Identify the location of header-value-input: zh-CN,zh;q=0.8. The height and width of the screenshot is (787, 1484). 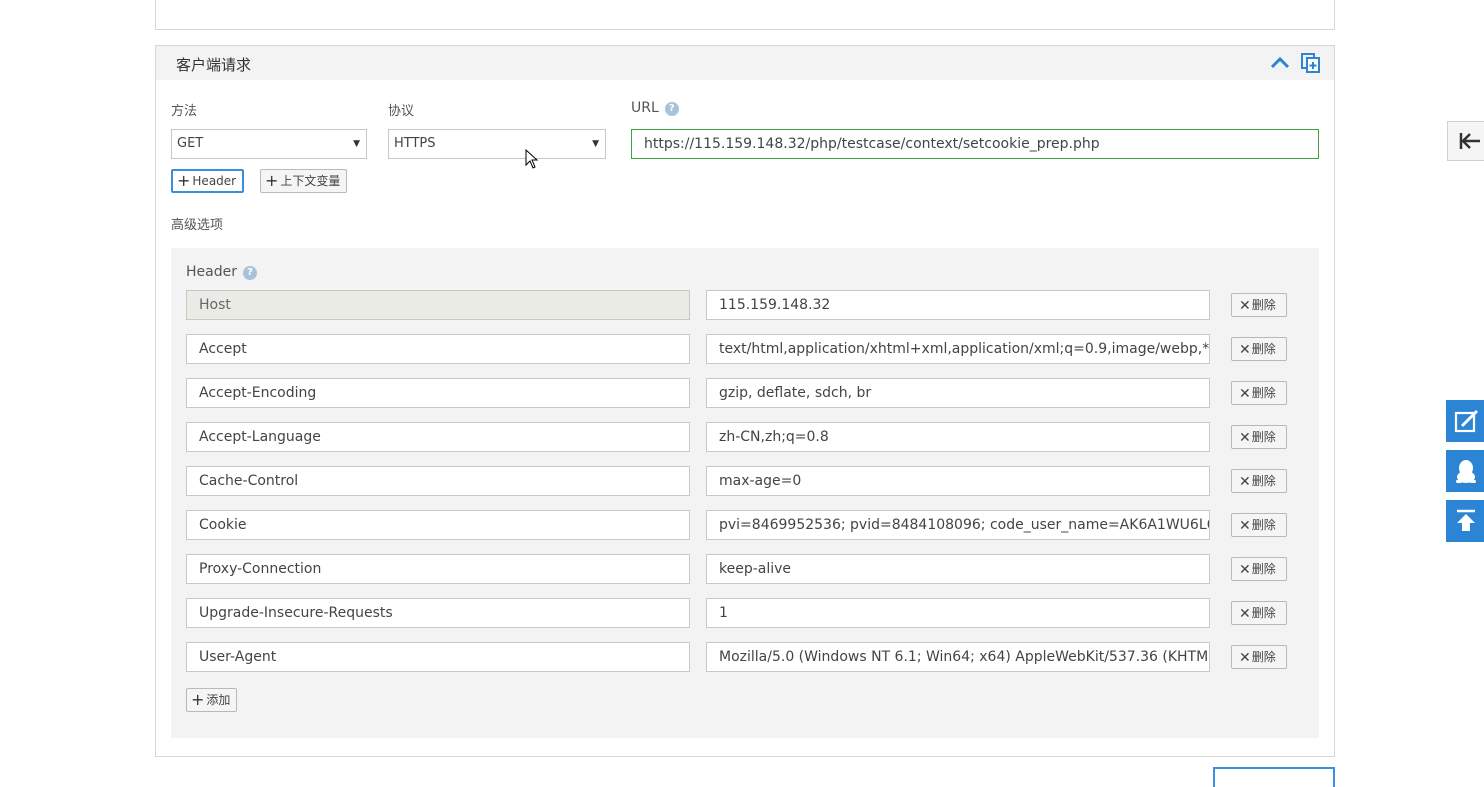
(958, 437).